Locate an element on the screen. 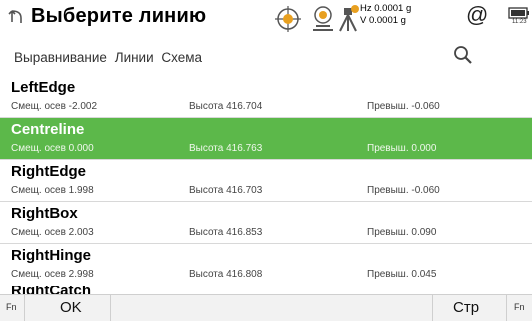  battery-time: 11:23 is located at coordinates (519, 22).